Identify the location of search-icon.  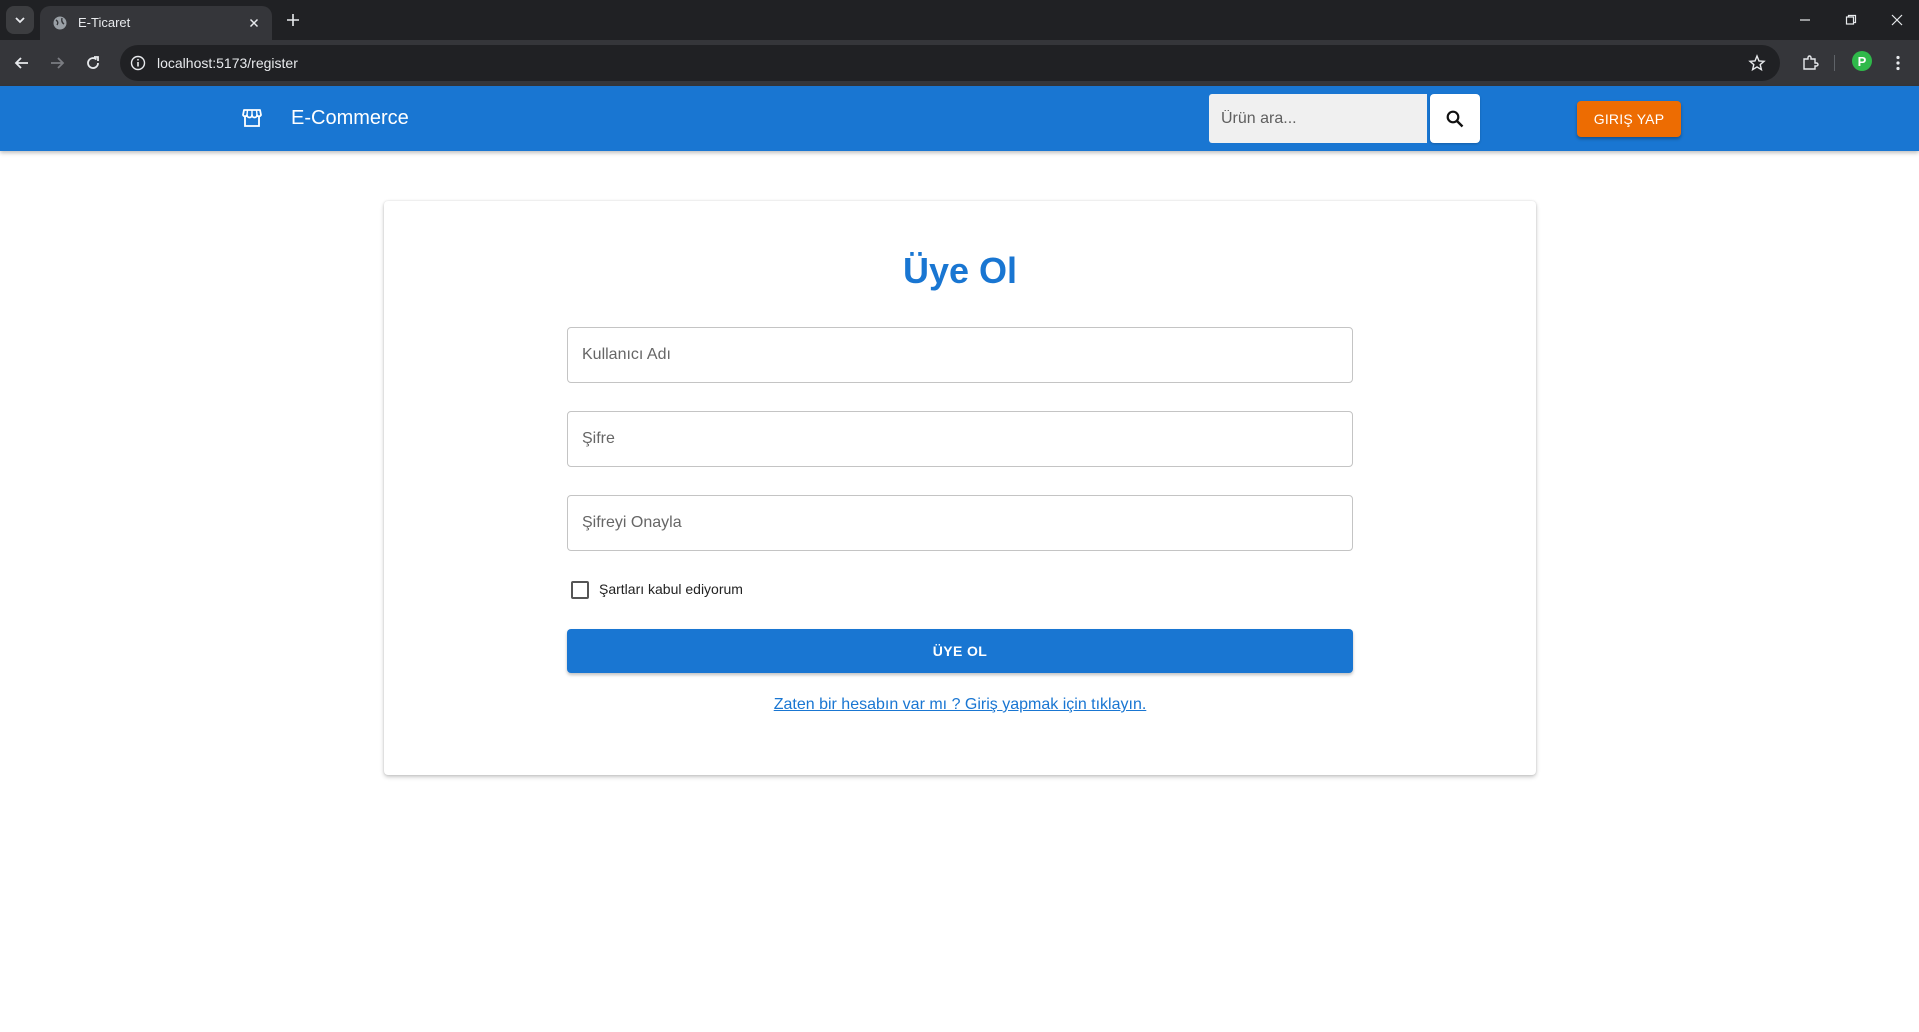
(1455, 118).